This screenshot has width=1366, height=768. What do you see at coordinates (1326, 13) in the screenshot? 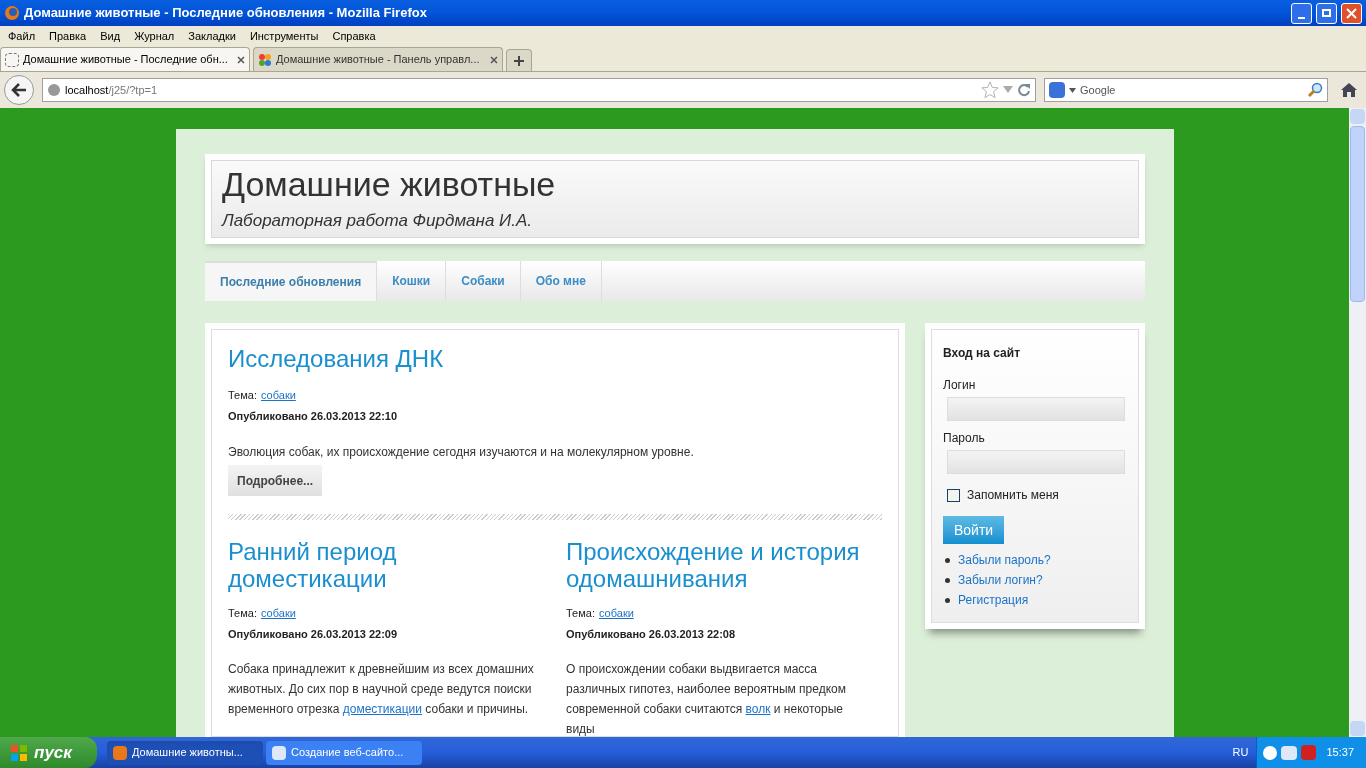
I see `restore-button` at bounding box center [1326, 13].